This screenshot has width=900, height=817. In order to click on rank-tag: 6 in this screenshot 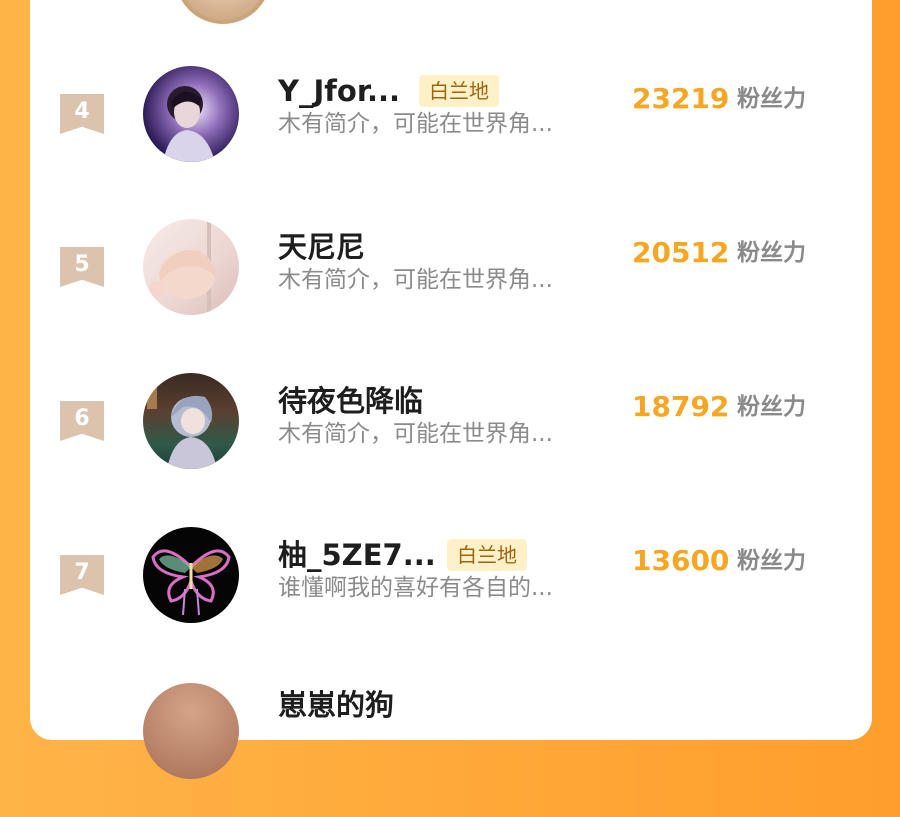, I will do `click(82, 421)`.